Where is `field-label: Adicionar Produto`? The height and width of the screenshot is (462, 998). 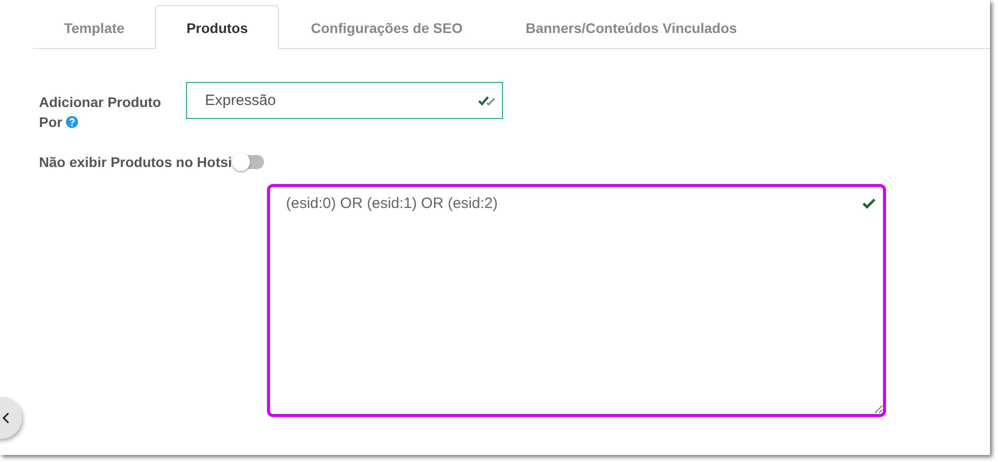
field-label: Adicionar Produto is located at coordinates (100, 102).